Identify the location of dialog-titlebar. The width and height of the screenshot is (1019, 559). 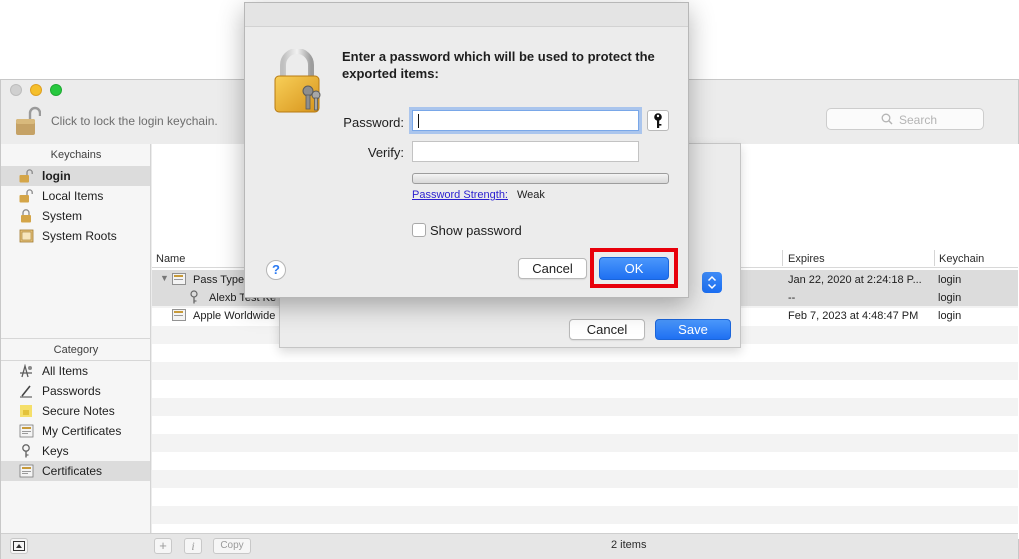
(466, 15).